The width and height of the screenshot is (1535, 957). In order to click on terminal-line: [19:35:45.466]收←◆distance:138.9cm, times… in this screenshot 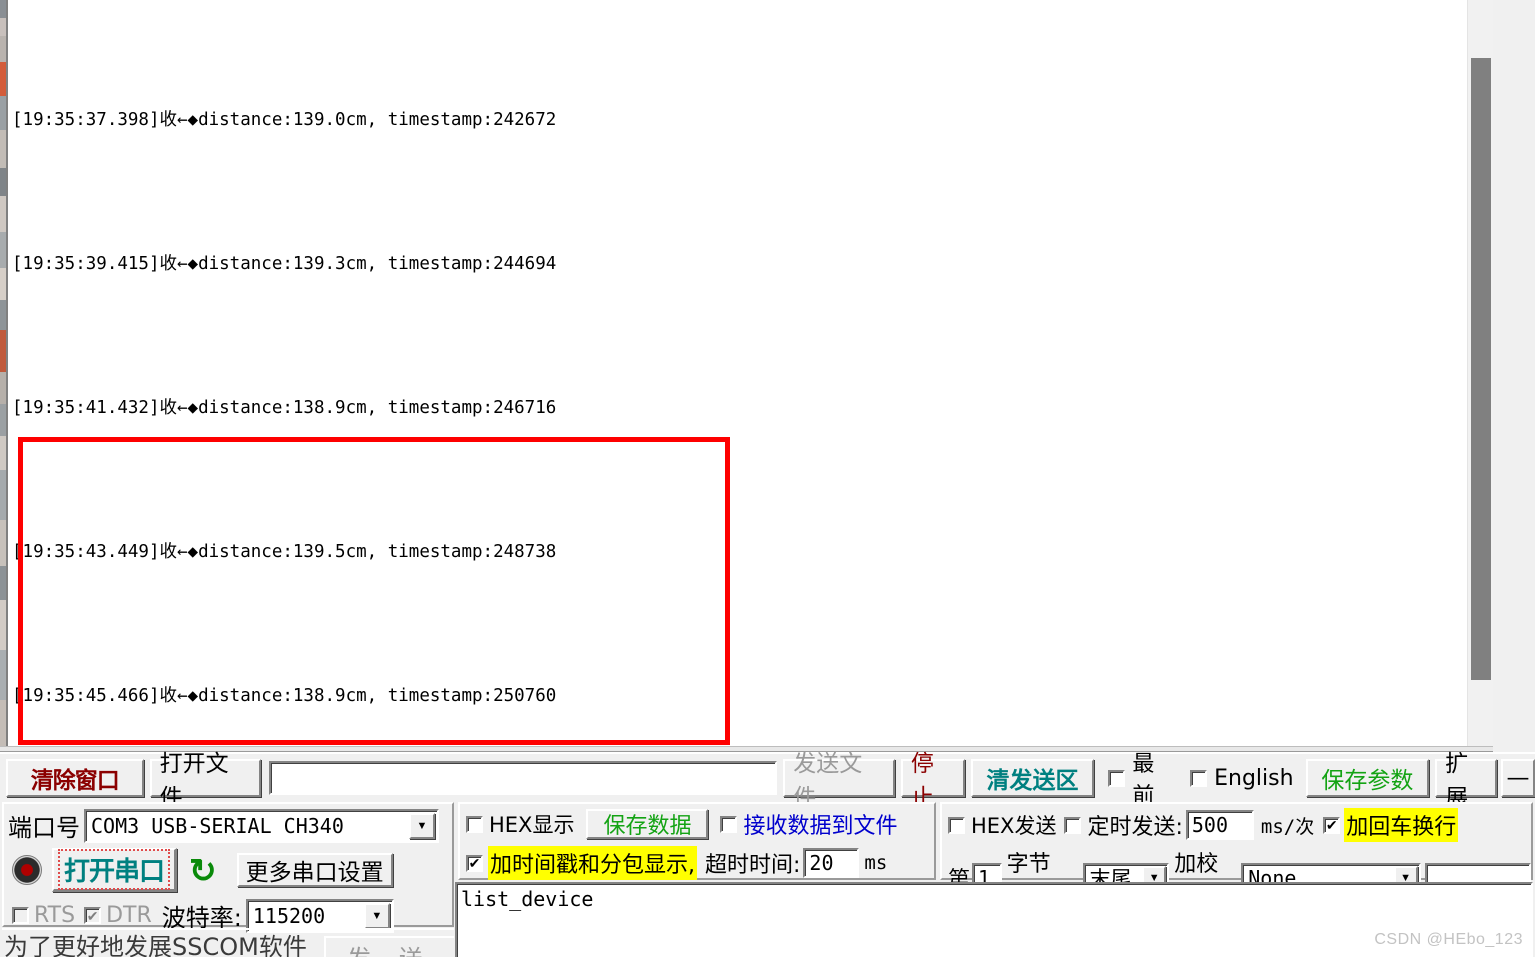, I will do `click(284, 696)`.